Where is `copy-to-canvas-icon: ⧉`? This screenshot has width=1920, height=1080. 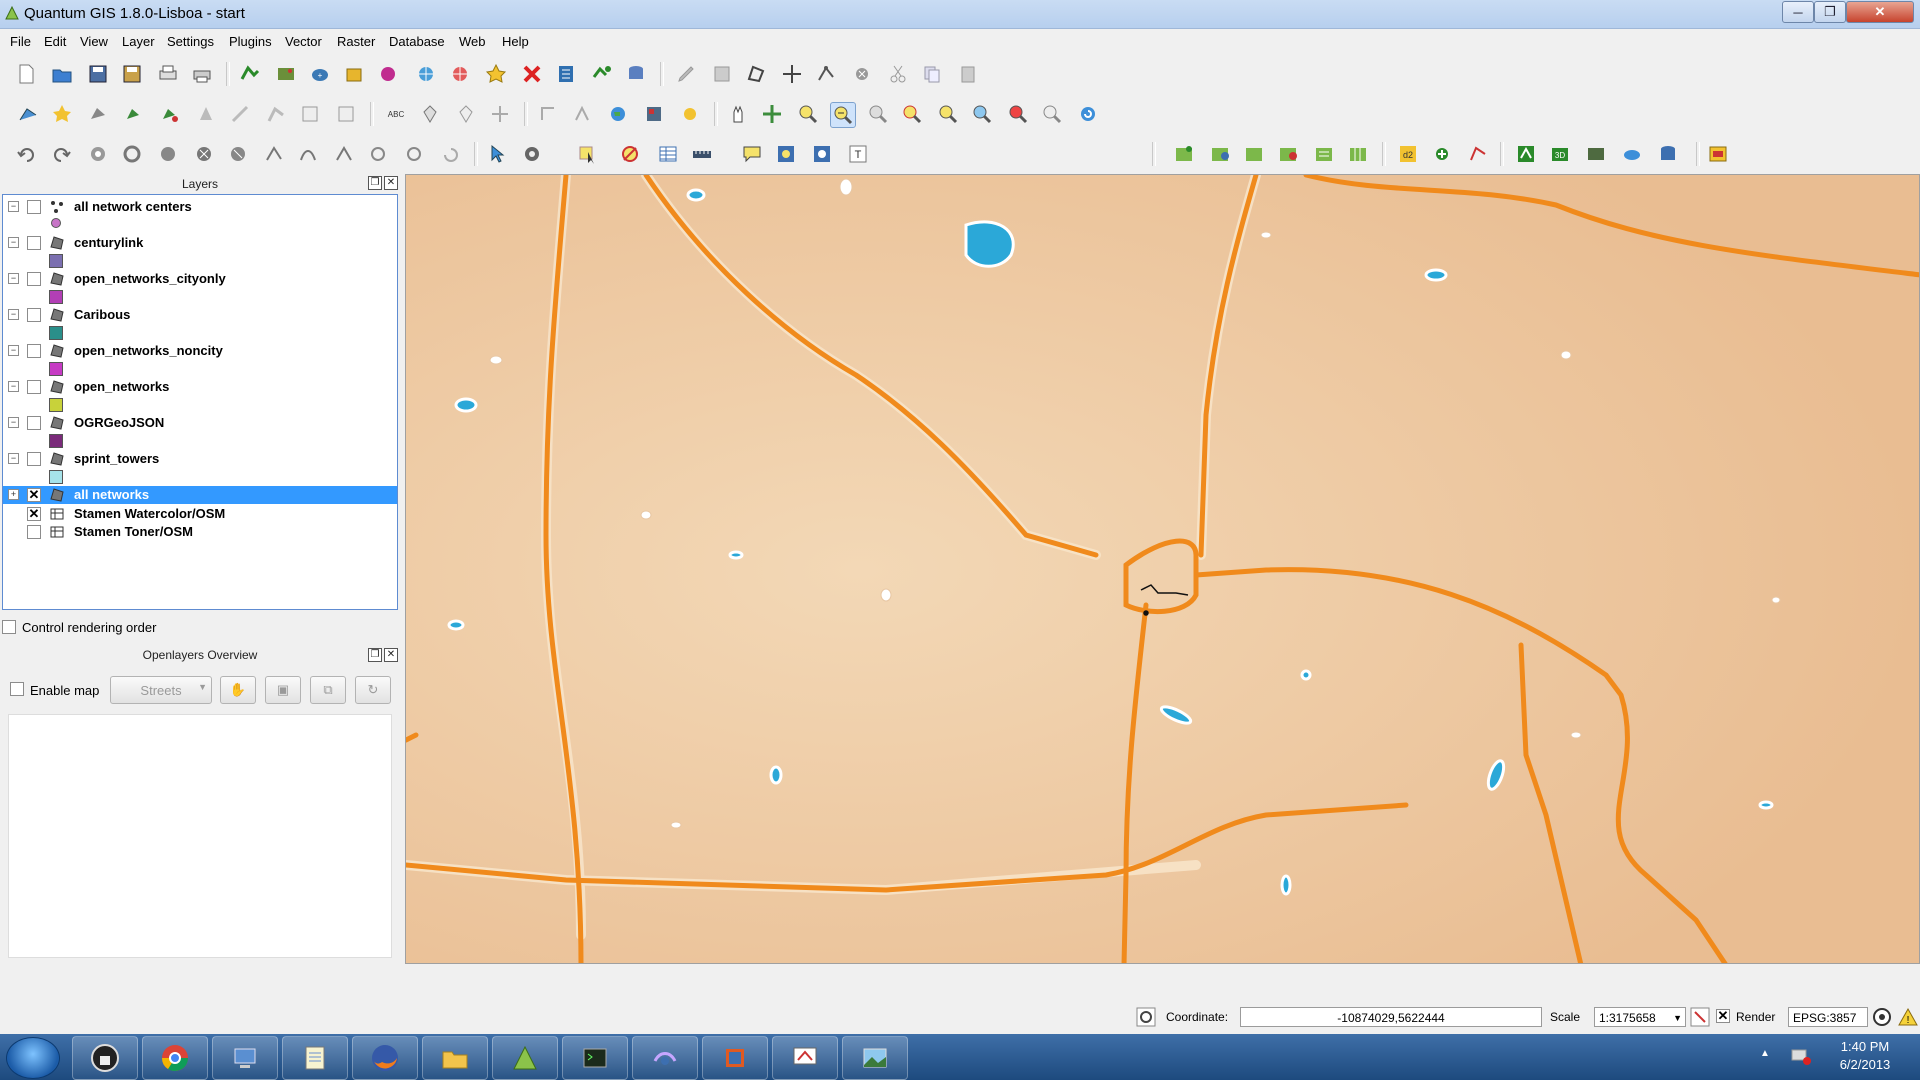
copy-to-canvas-icon: ⧉ is located at coordinates (328, 690).